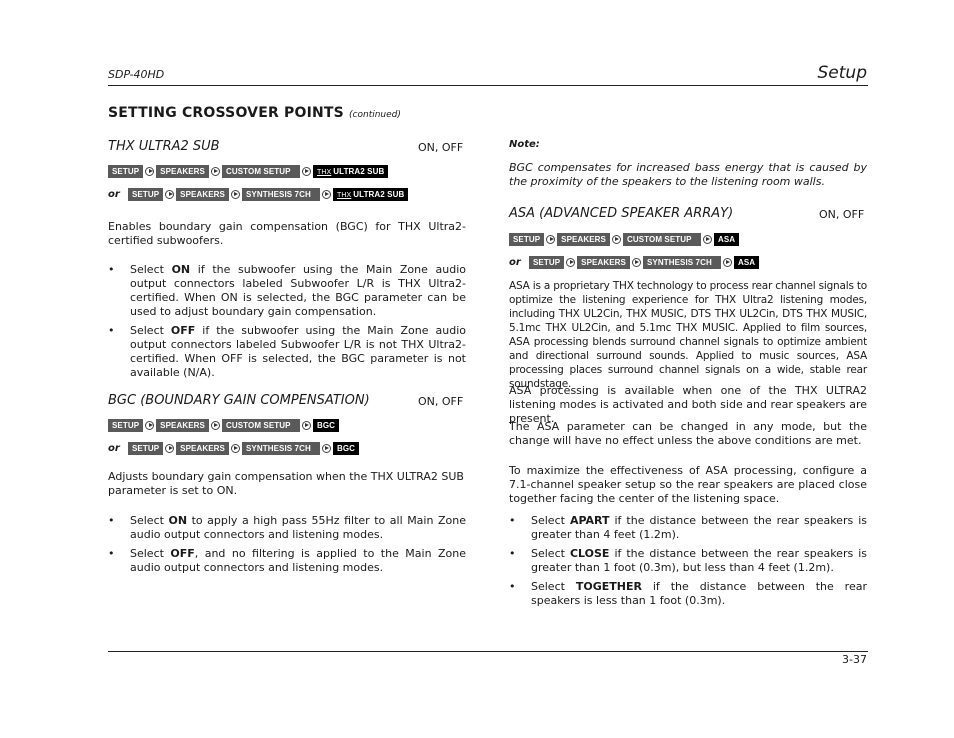 Image resolution: width=954 pixels, height=738 pixels. Describe the element at coordinates (488, 651) in the screenshot. I see `footer-rule` at that location.